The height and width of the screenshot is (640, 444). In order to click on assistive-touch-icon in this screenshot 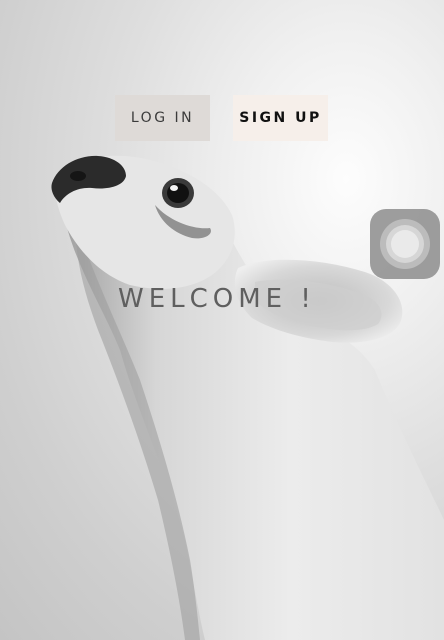, I will do `click(405, 244)`.